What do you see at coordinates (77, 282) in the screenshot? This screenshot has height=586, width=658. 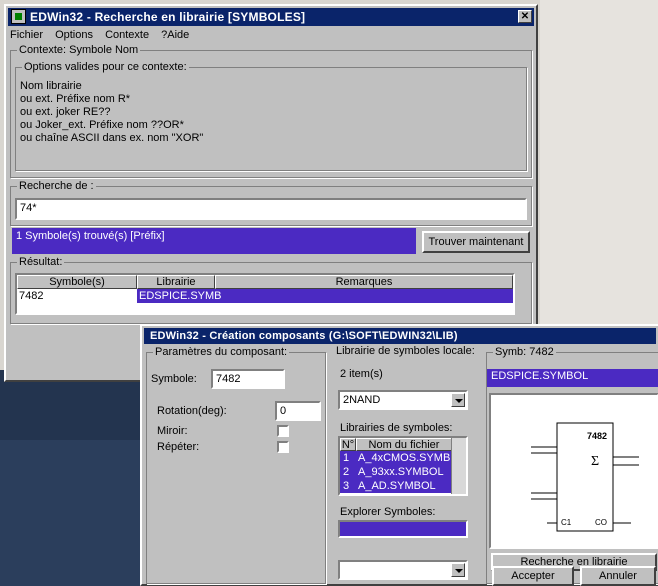 I see `column-header-symbol: Symbole(s)` at bounding box center [77, 282].